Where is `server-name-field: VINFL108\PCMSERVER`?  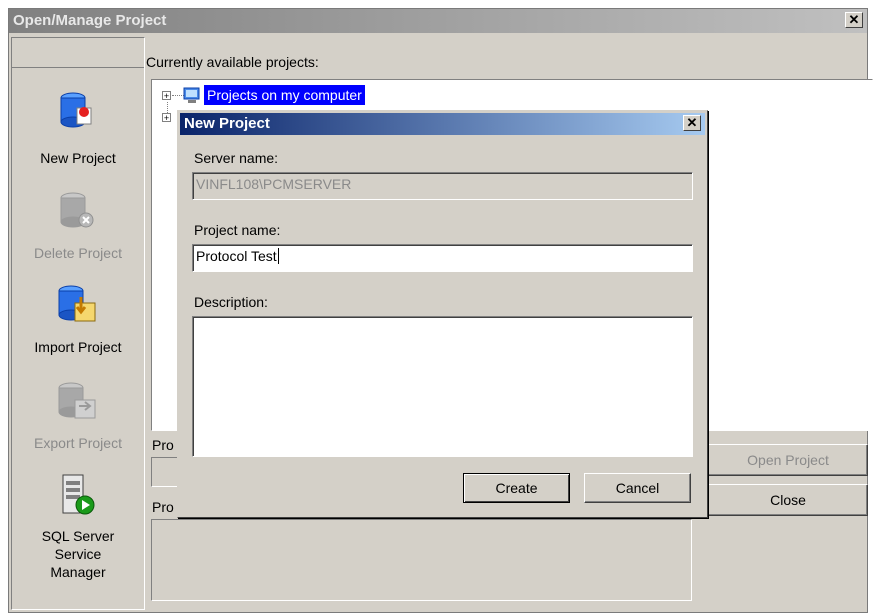
server-name-field: VINFL108\PCMSERVER is located at coordinates (442, 186).